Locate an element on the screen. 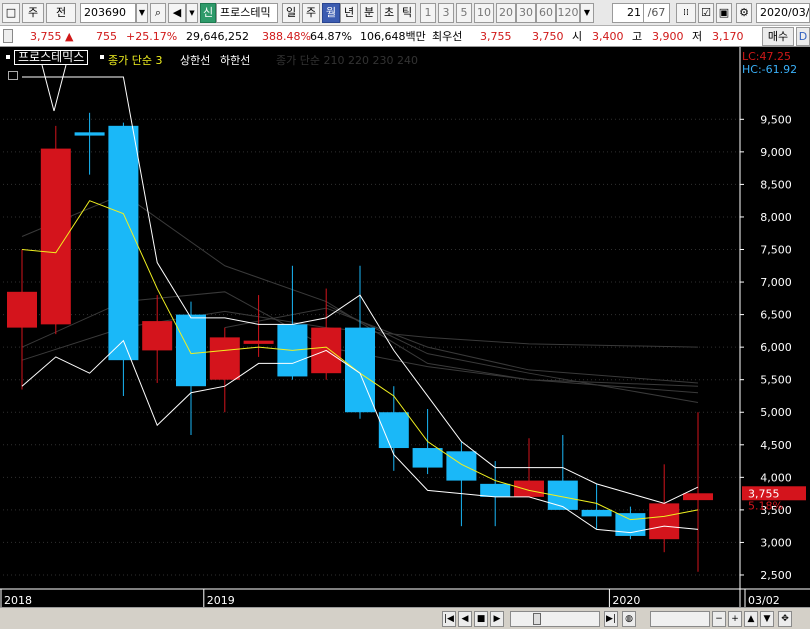 This screenshot has height=629, width=810. scroll-end-icon: ▶| is located at coordinates (611, 619).